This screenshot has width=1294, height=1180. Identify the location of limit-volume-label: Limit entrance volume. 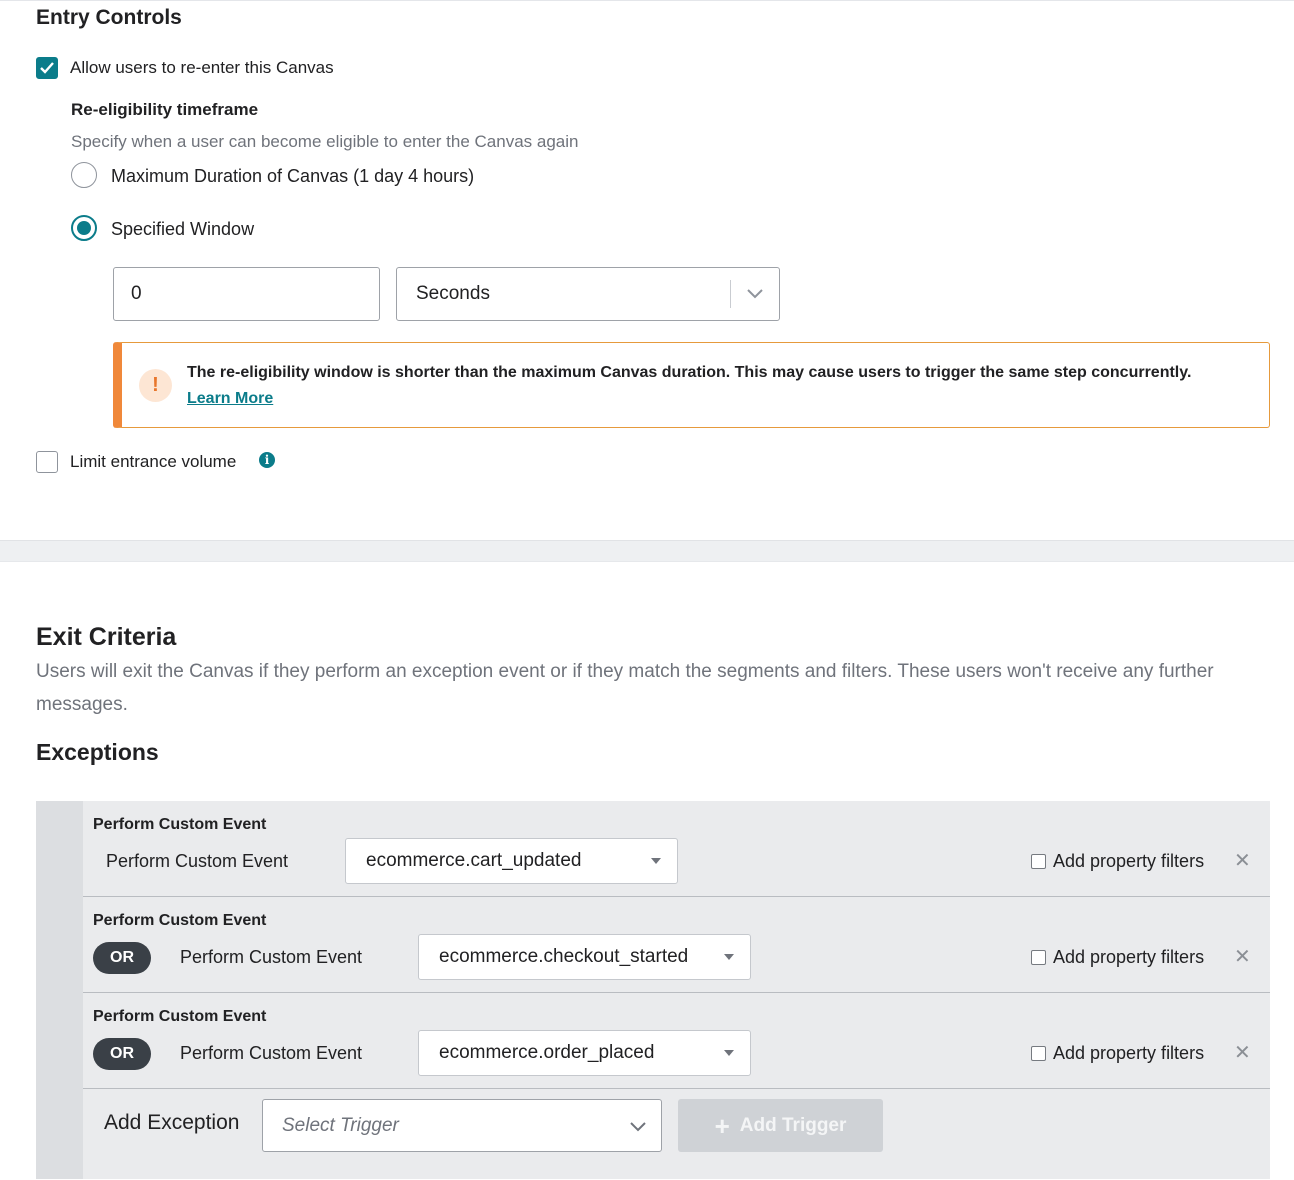
(153, 462).